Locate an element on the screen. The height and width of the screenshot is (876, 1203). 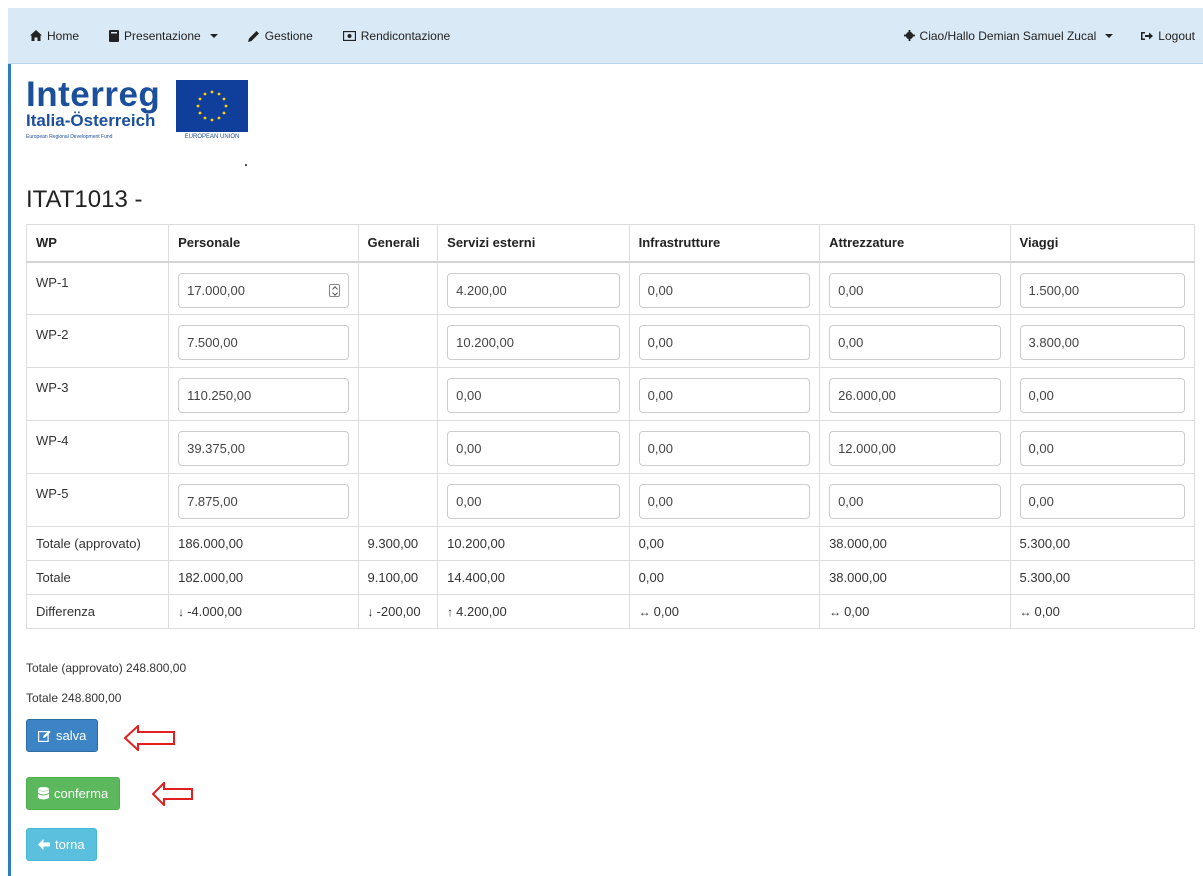
edit-icon is located at coordinates (44, 736).